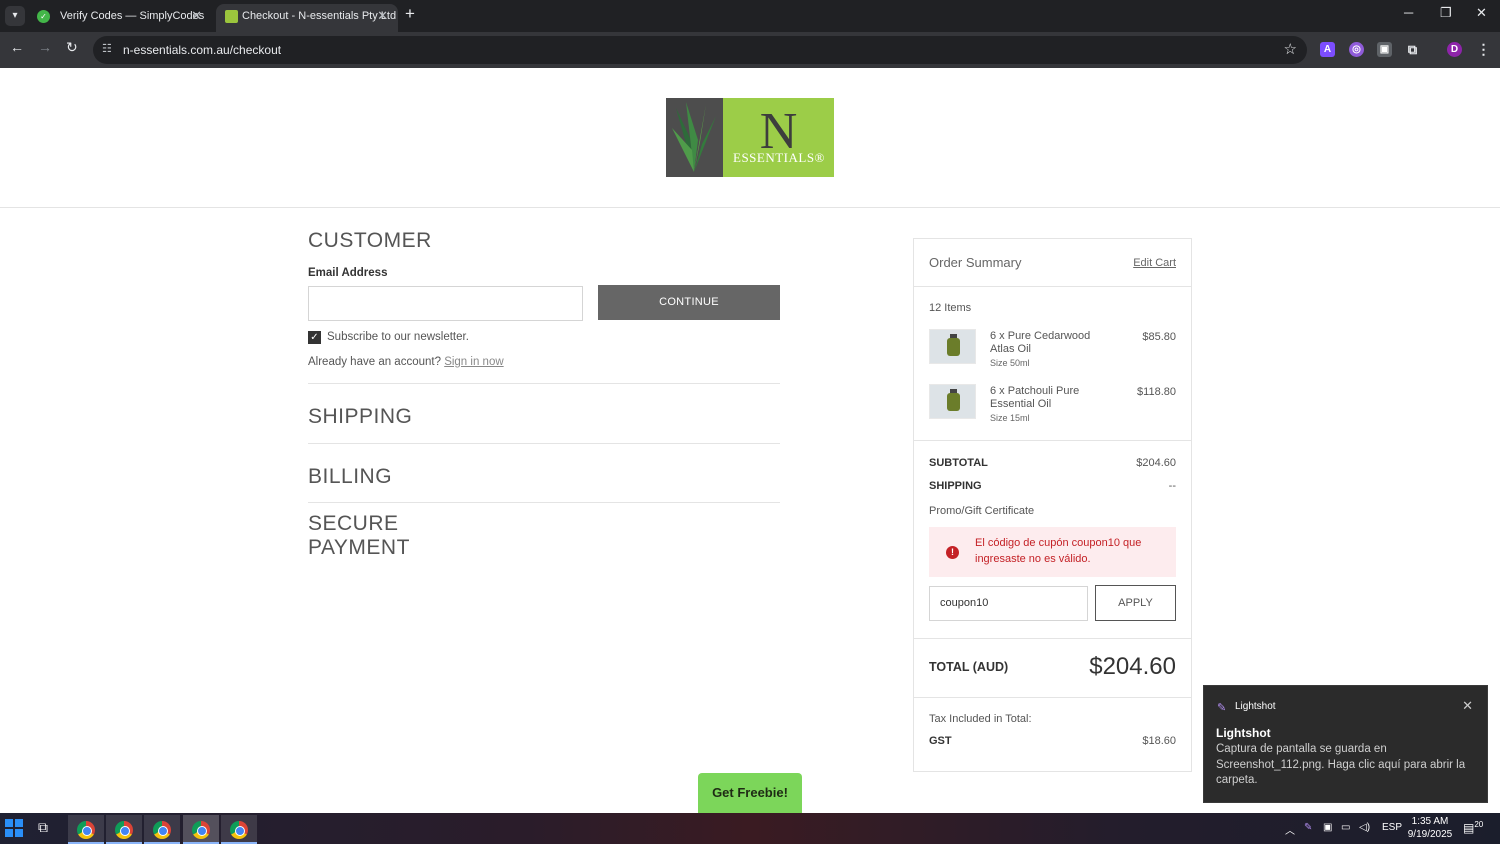 Image resolution: width=1500 pixels, height=844 pixels. I want to click on continue-button: CONTINUE, so click(689, 302).